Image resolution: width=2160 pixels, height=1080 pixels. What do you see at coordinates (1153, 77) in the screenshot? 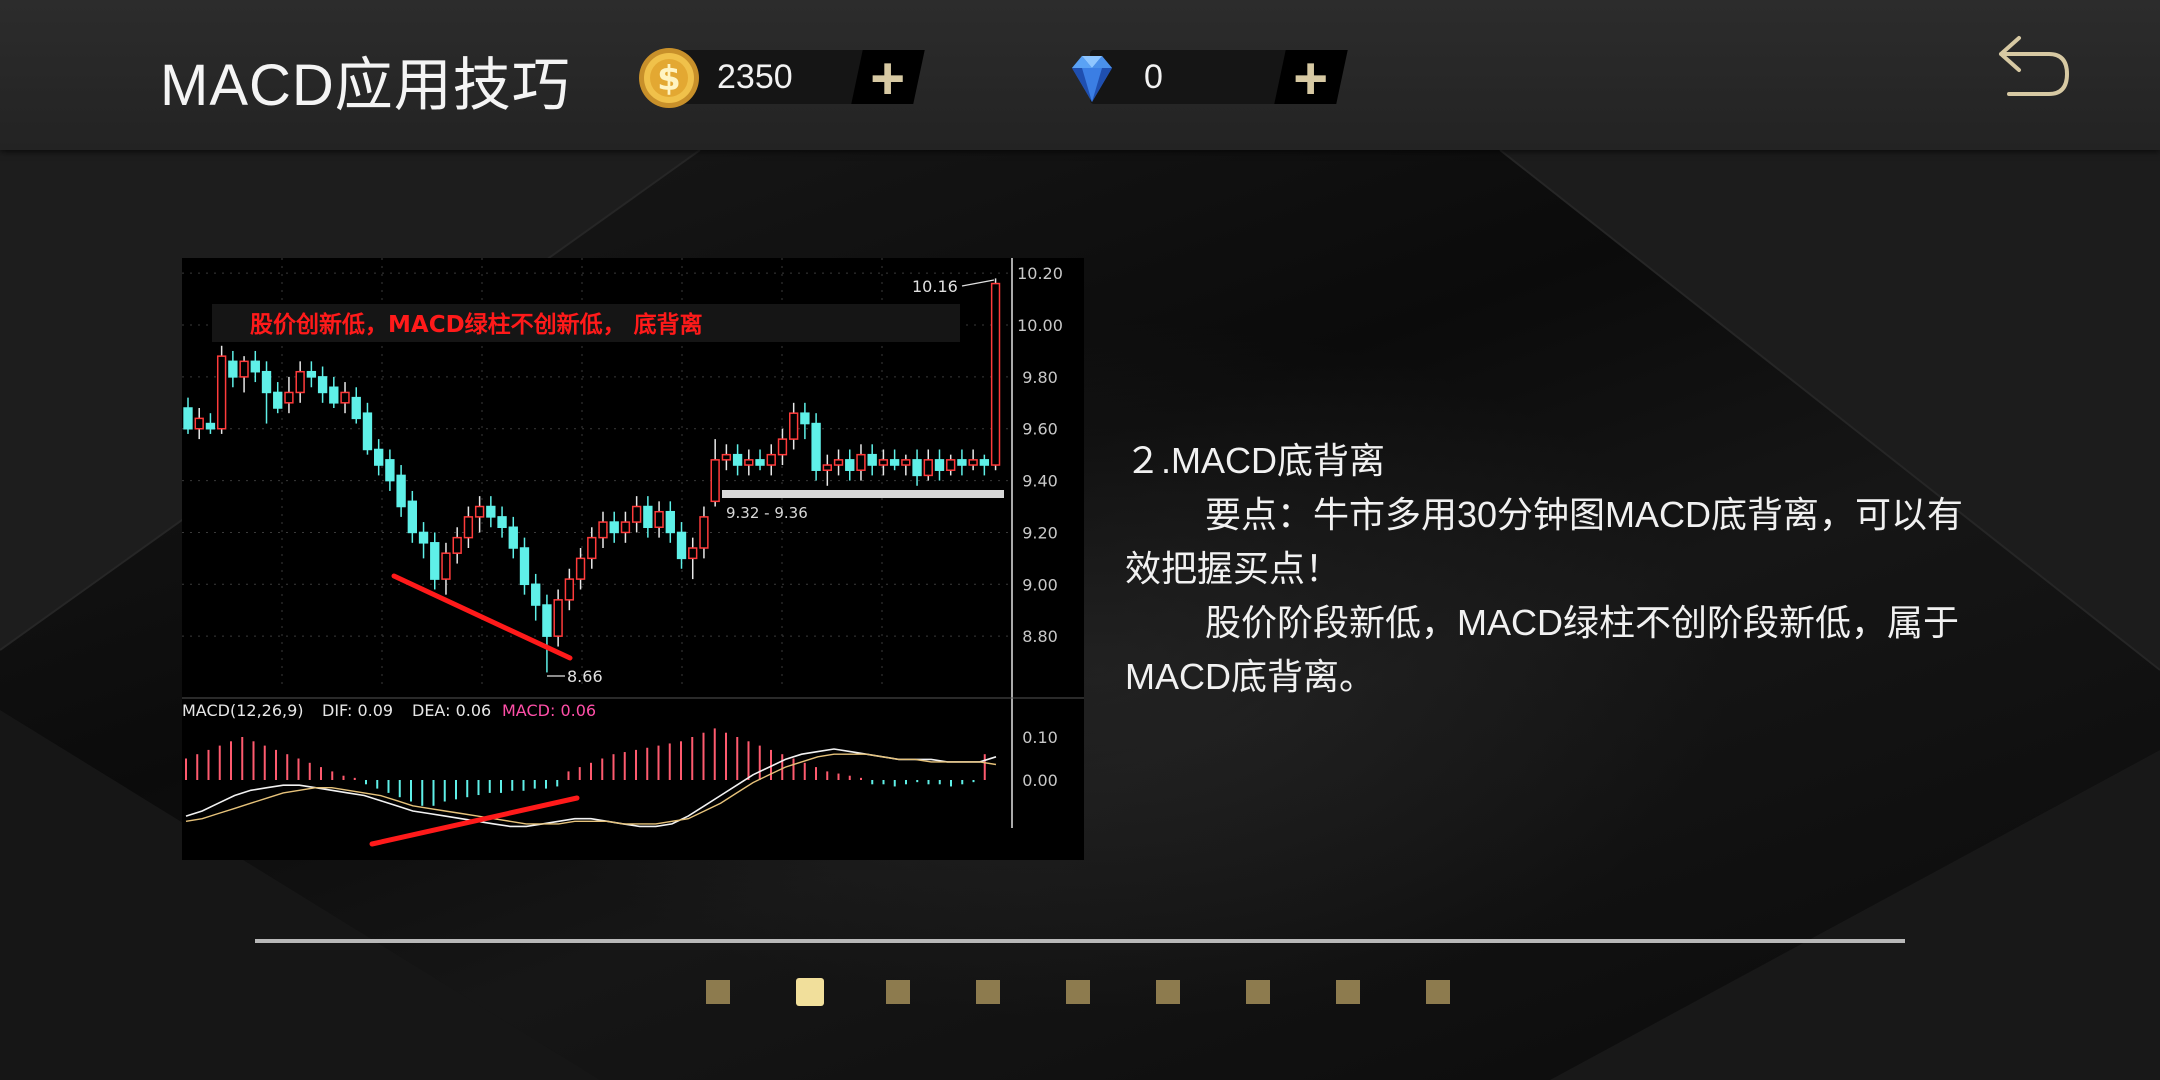
I see `diamond-count: 0` at bounding box center [1153, 77].